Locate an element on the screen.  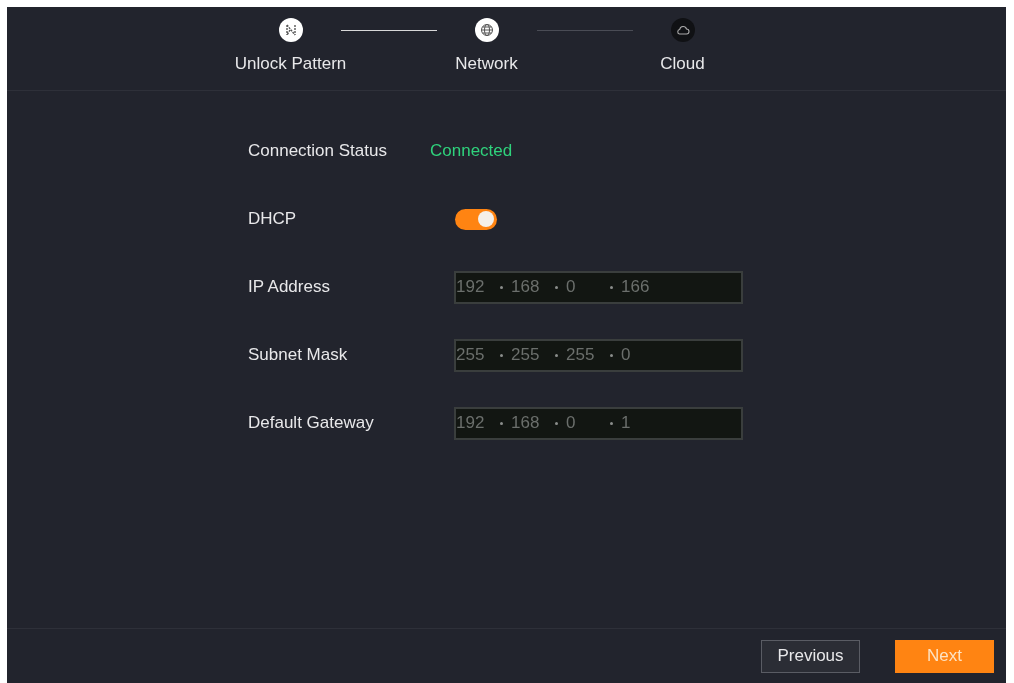
step-label: Network is located at coordinates (486, 64).